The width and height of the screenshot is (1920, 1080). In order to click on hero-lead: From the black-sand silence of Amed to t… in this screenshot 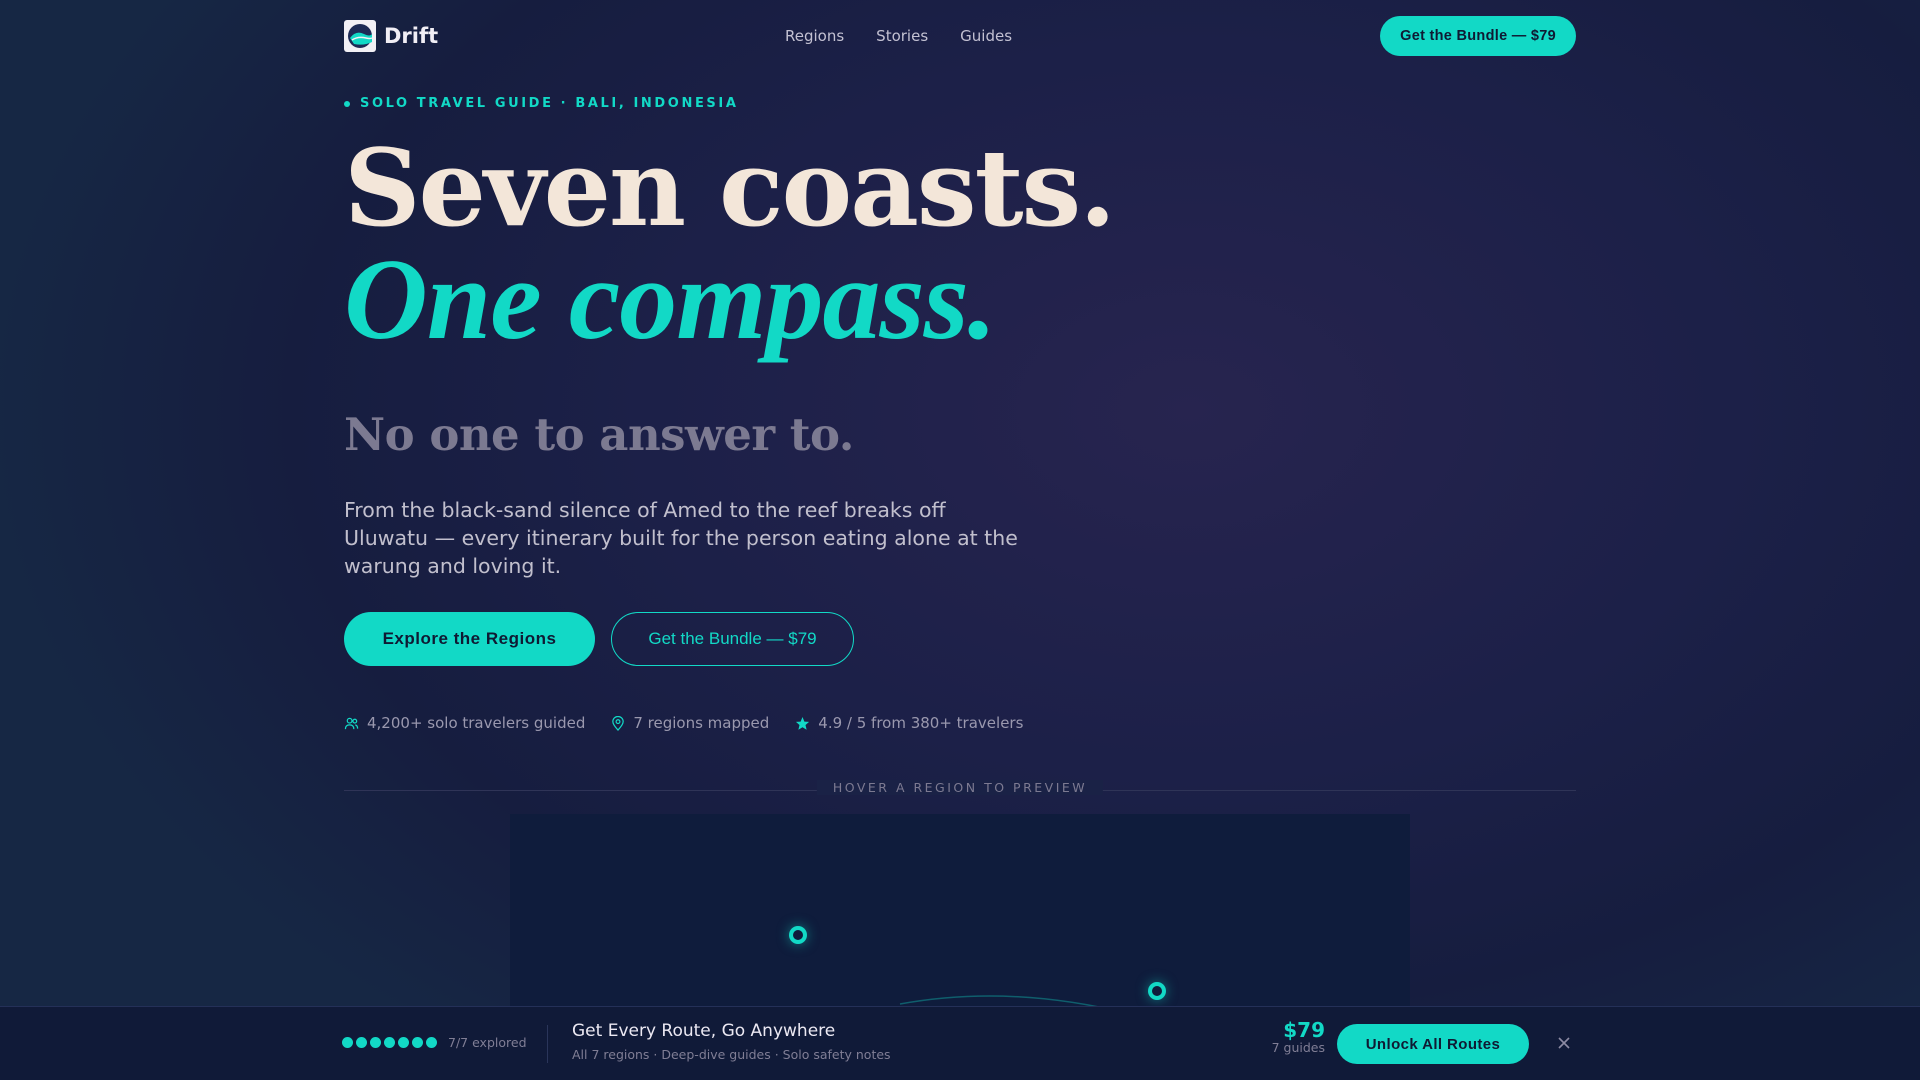, I will do `click(681, 538)`.